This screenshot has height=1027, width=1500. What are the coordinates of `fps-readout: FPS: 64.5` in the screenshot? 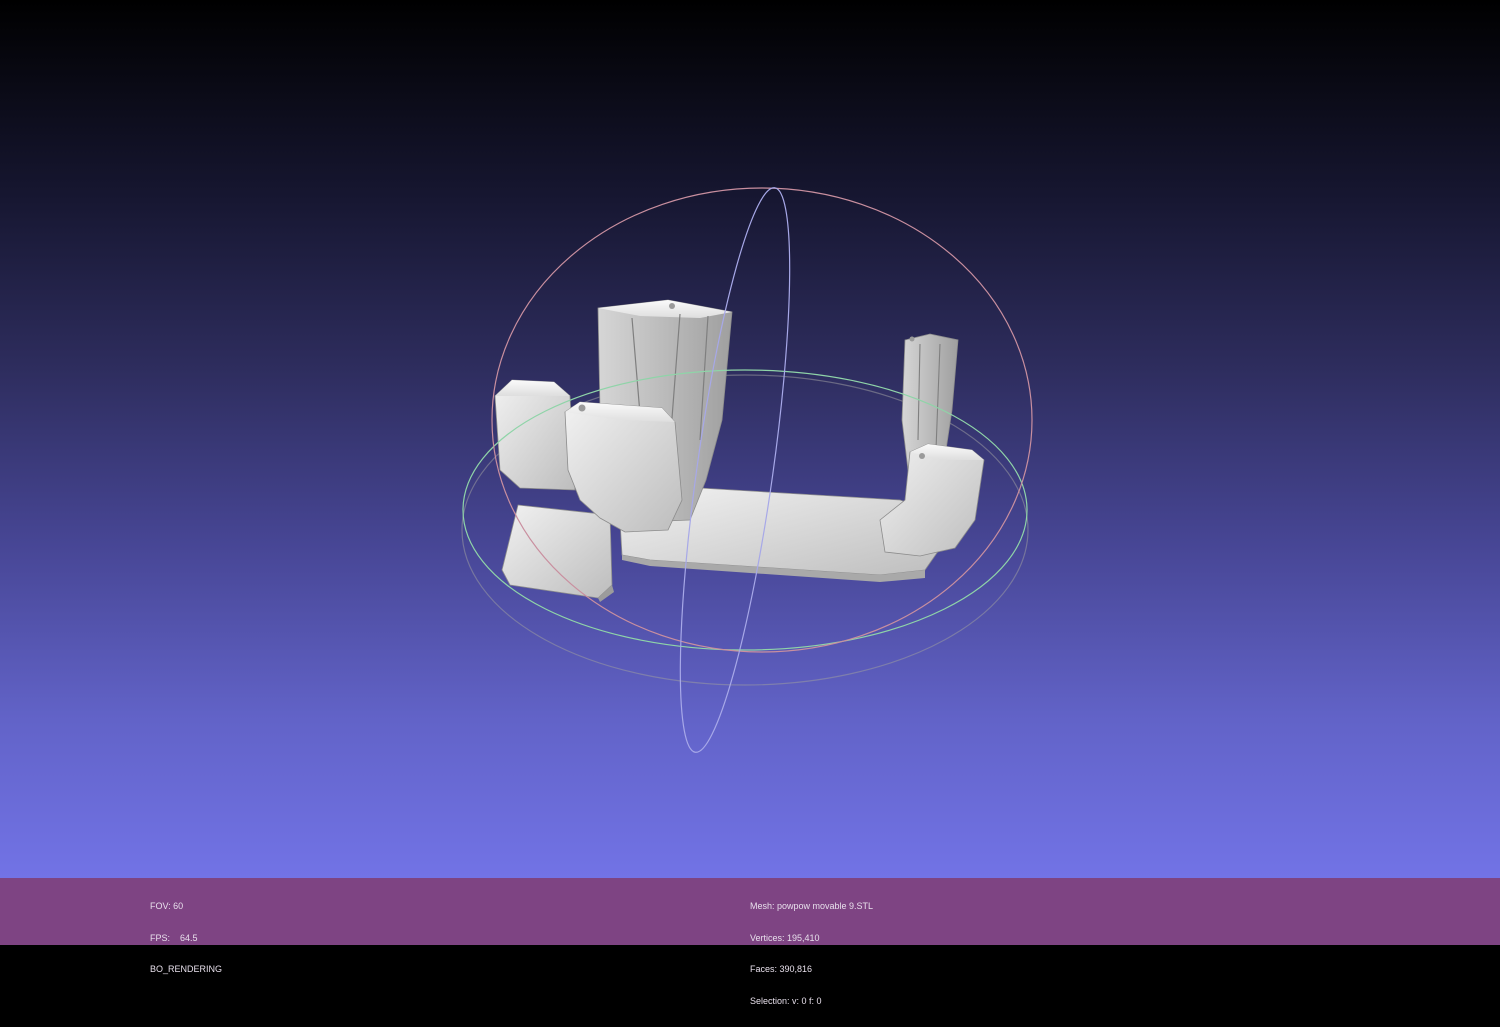 It's located at (174, 937).